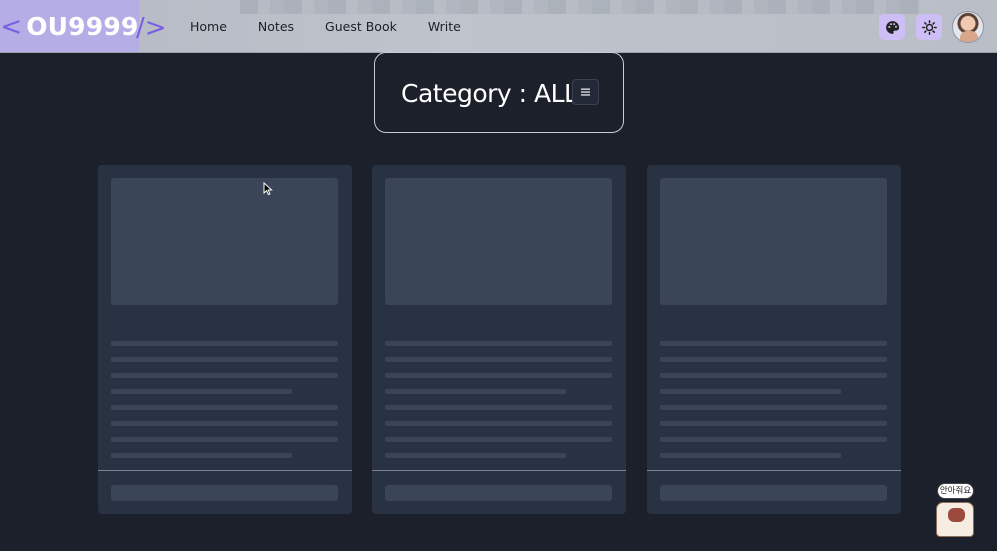  Describe the element at coordinates (11, 26) in the screenshot. I see `logo-open-bracket: <` at that location.